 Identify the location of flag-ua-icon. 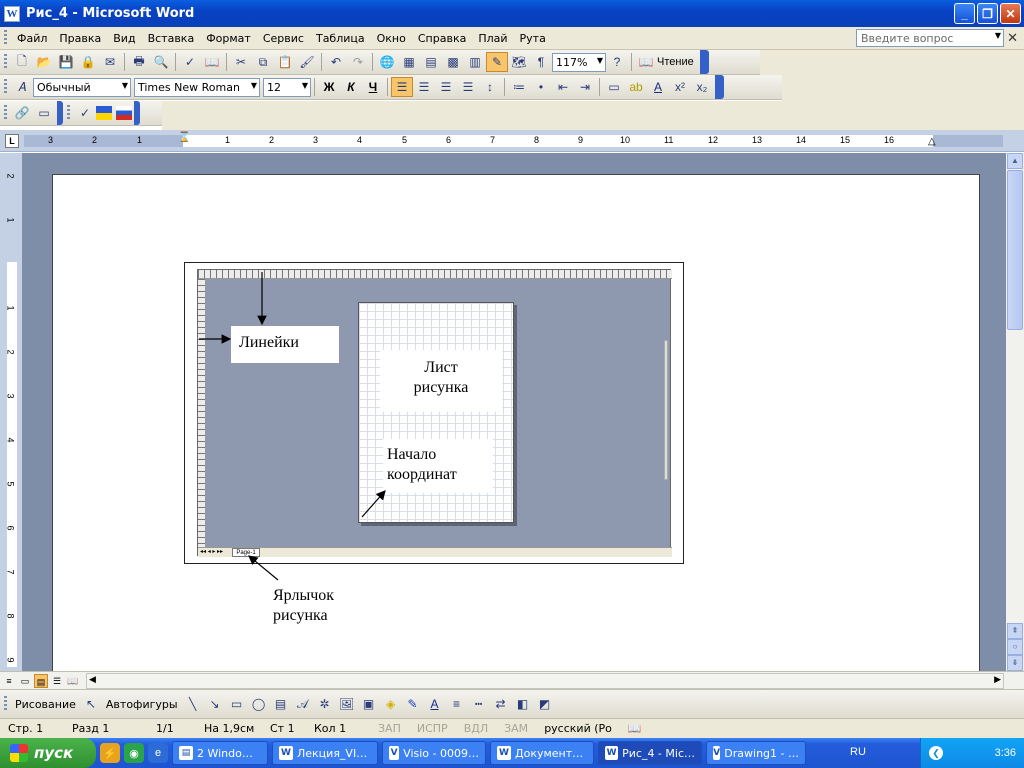
(104, 113).